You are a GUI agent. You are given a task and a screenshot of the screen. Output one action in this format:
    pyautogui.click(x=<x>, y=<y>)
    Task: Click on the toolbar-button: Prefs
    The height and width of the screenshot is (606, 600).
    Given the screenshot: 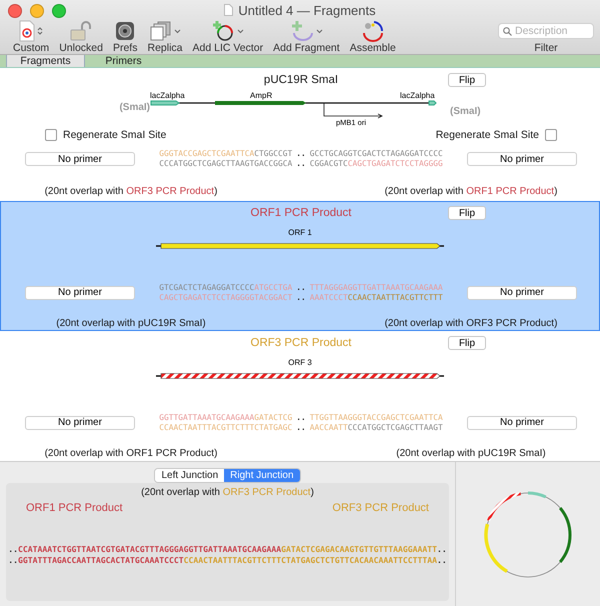 What is the action you would take?
    pyautogui.click(x=125, y=37)
    